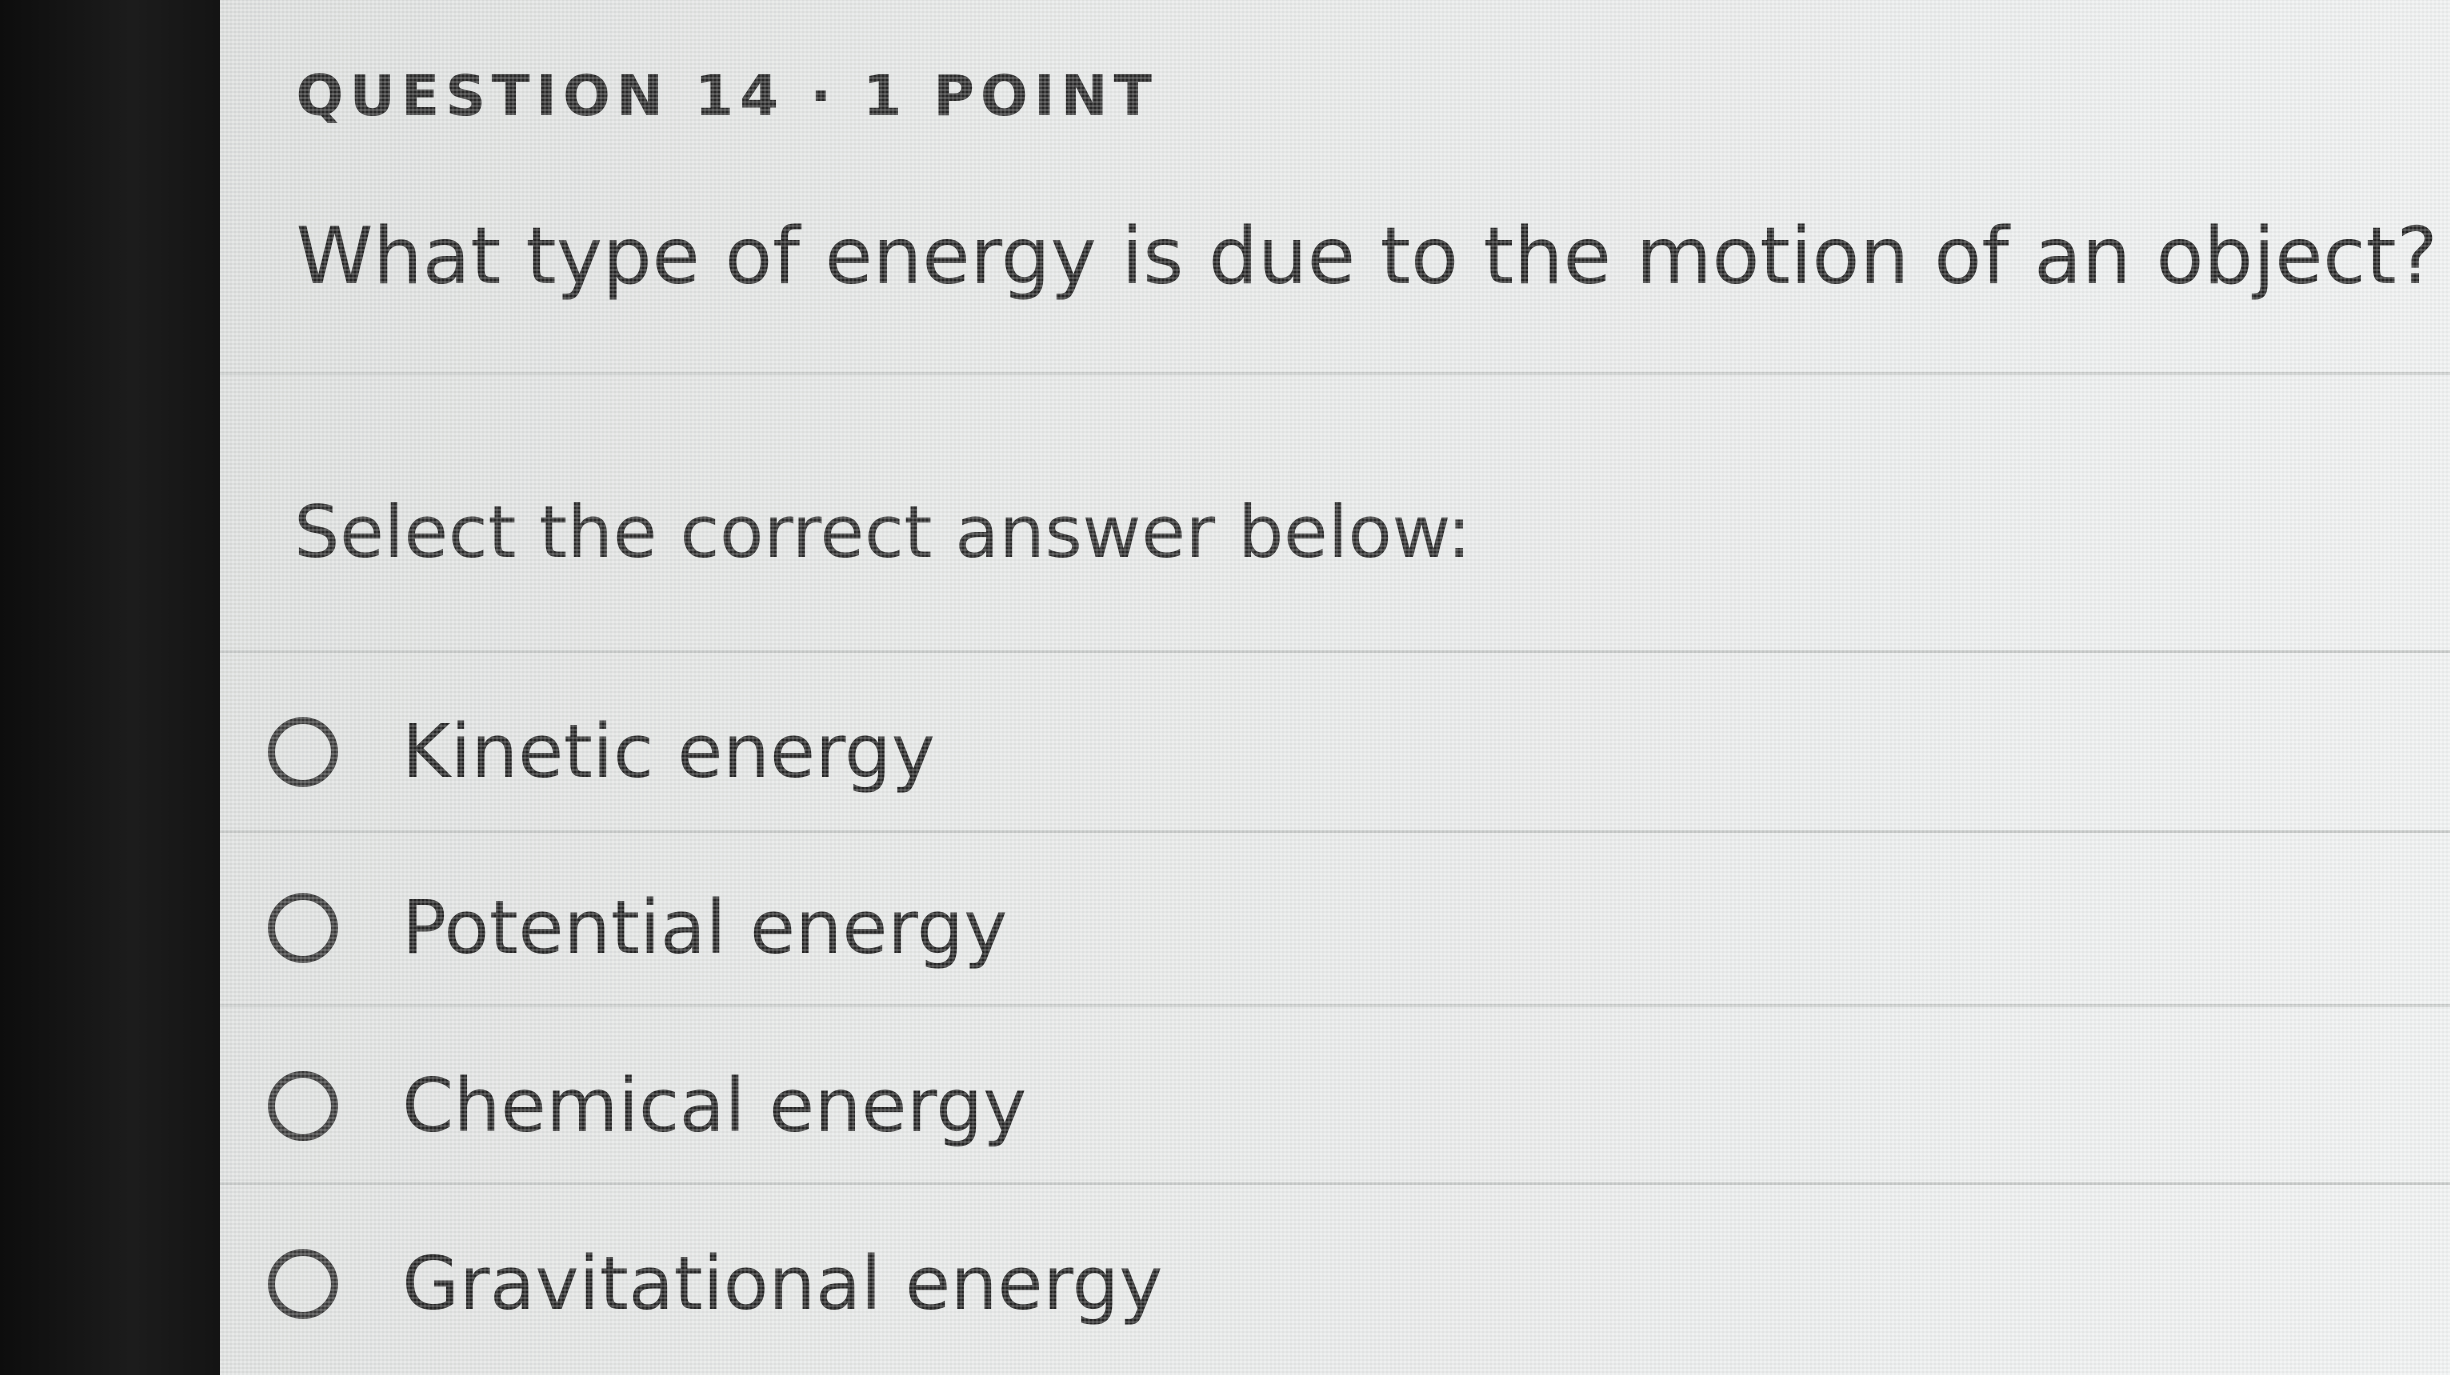 Image resolution: width=2450 pixels, height=1375 pixels. Describe the element at coordinates (883, 532) in the screenshot. I see `instruction-text: Select the correct answer below:` at that location.